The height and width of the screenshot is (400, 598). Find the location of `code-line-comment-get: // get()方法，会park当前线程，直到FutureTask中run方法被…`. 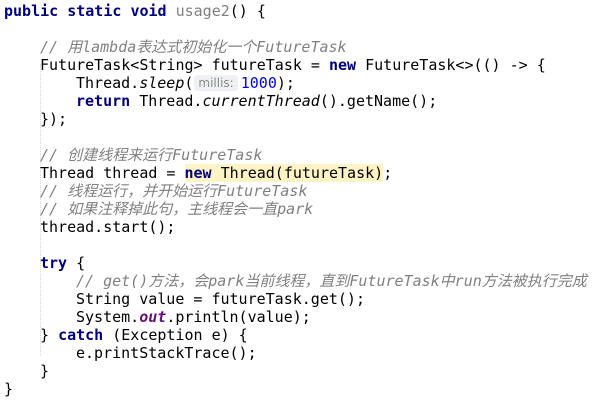

code-line-comment-get: // get()方法，会park当前线程，直到FutureTask中run方法被… is located at coordinates (331, 281).